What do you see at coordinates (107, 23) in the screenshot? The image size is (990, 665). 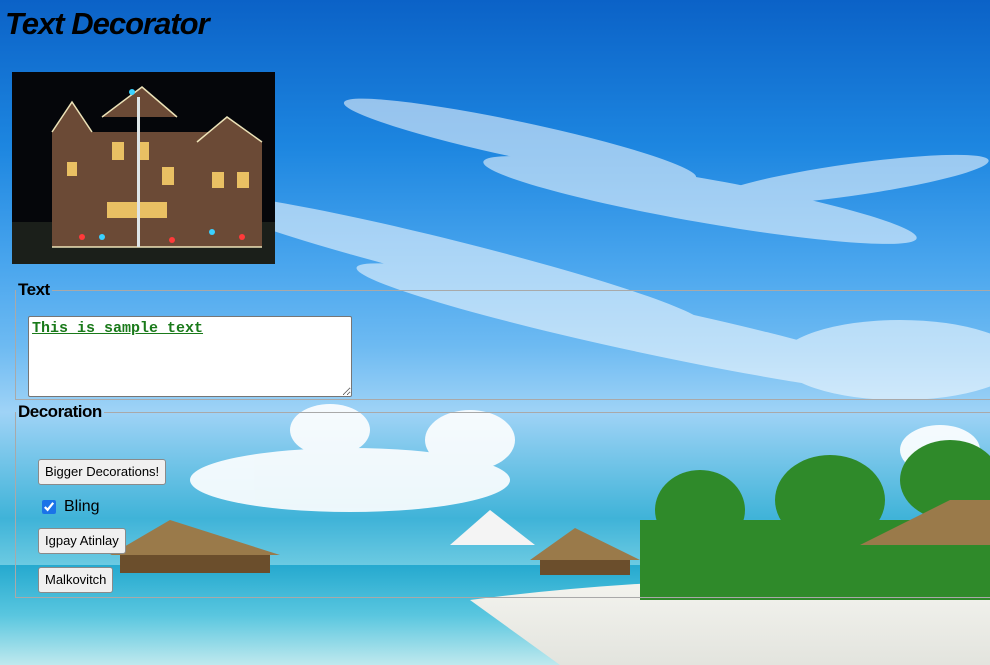 I see `page-title: Text Decorator` at bounding box center [107, 23].